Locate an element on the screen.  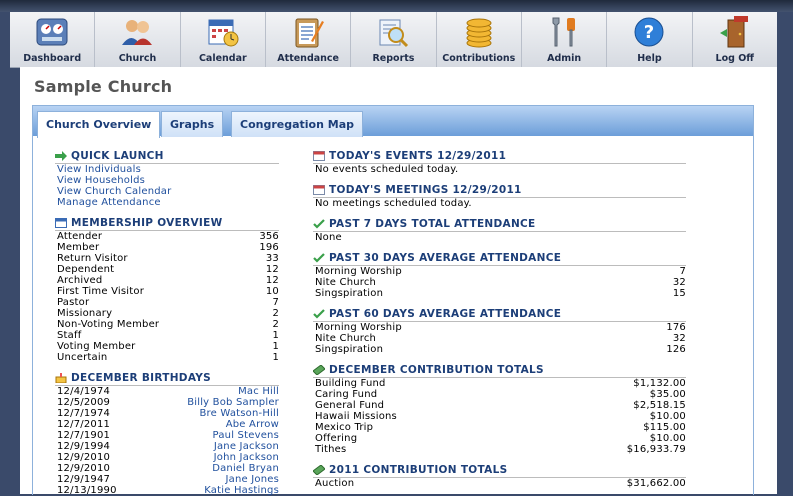
birthday-row: 12/9/1947 Jane Jones is located at coordinates (167, 479).